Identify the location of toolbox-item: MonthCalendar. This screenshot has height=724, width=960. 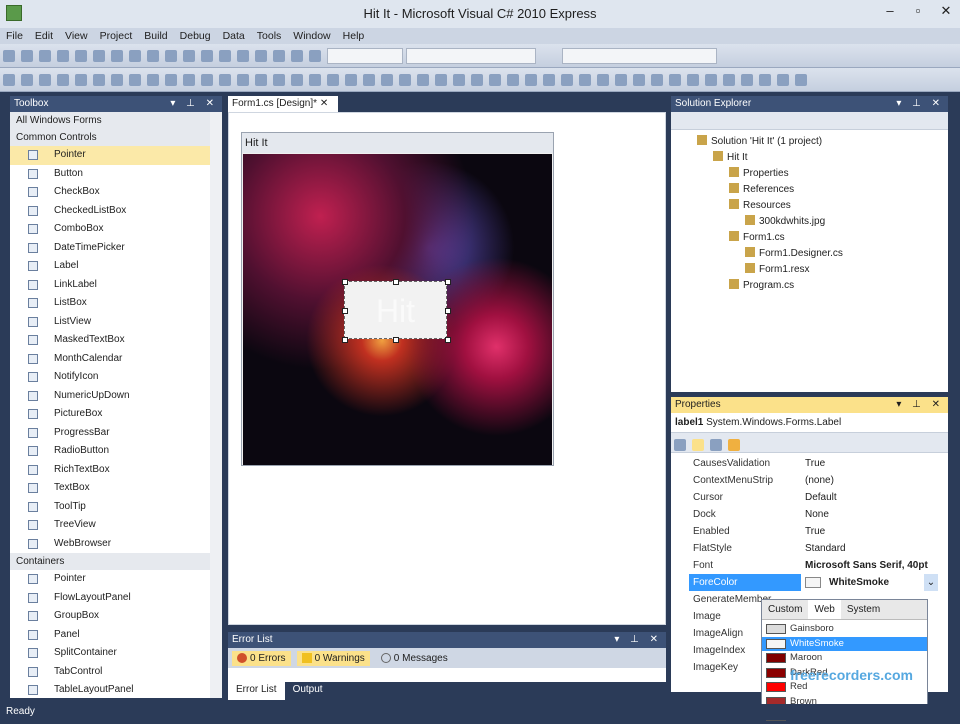
(116, 359).